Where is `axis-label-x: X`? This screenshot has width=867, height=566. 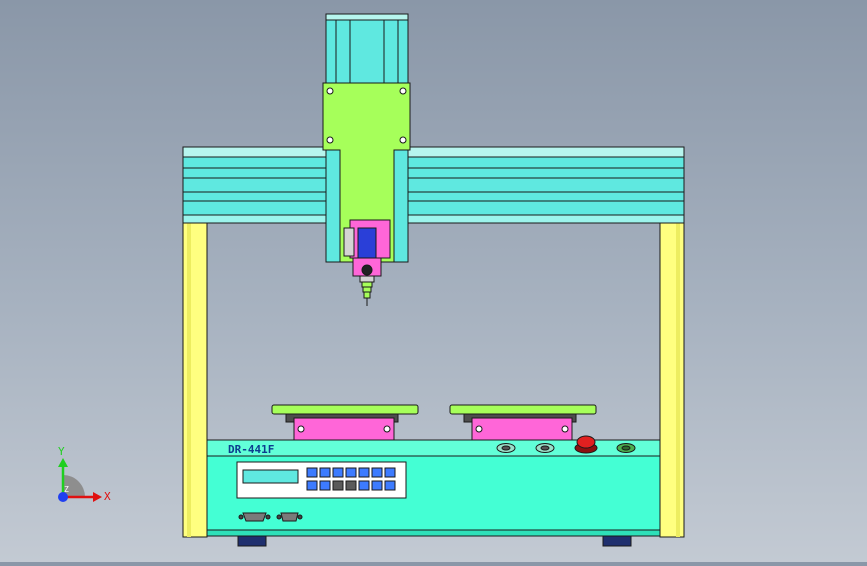
axis-label-x: X is located at coordinates (107, 496).